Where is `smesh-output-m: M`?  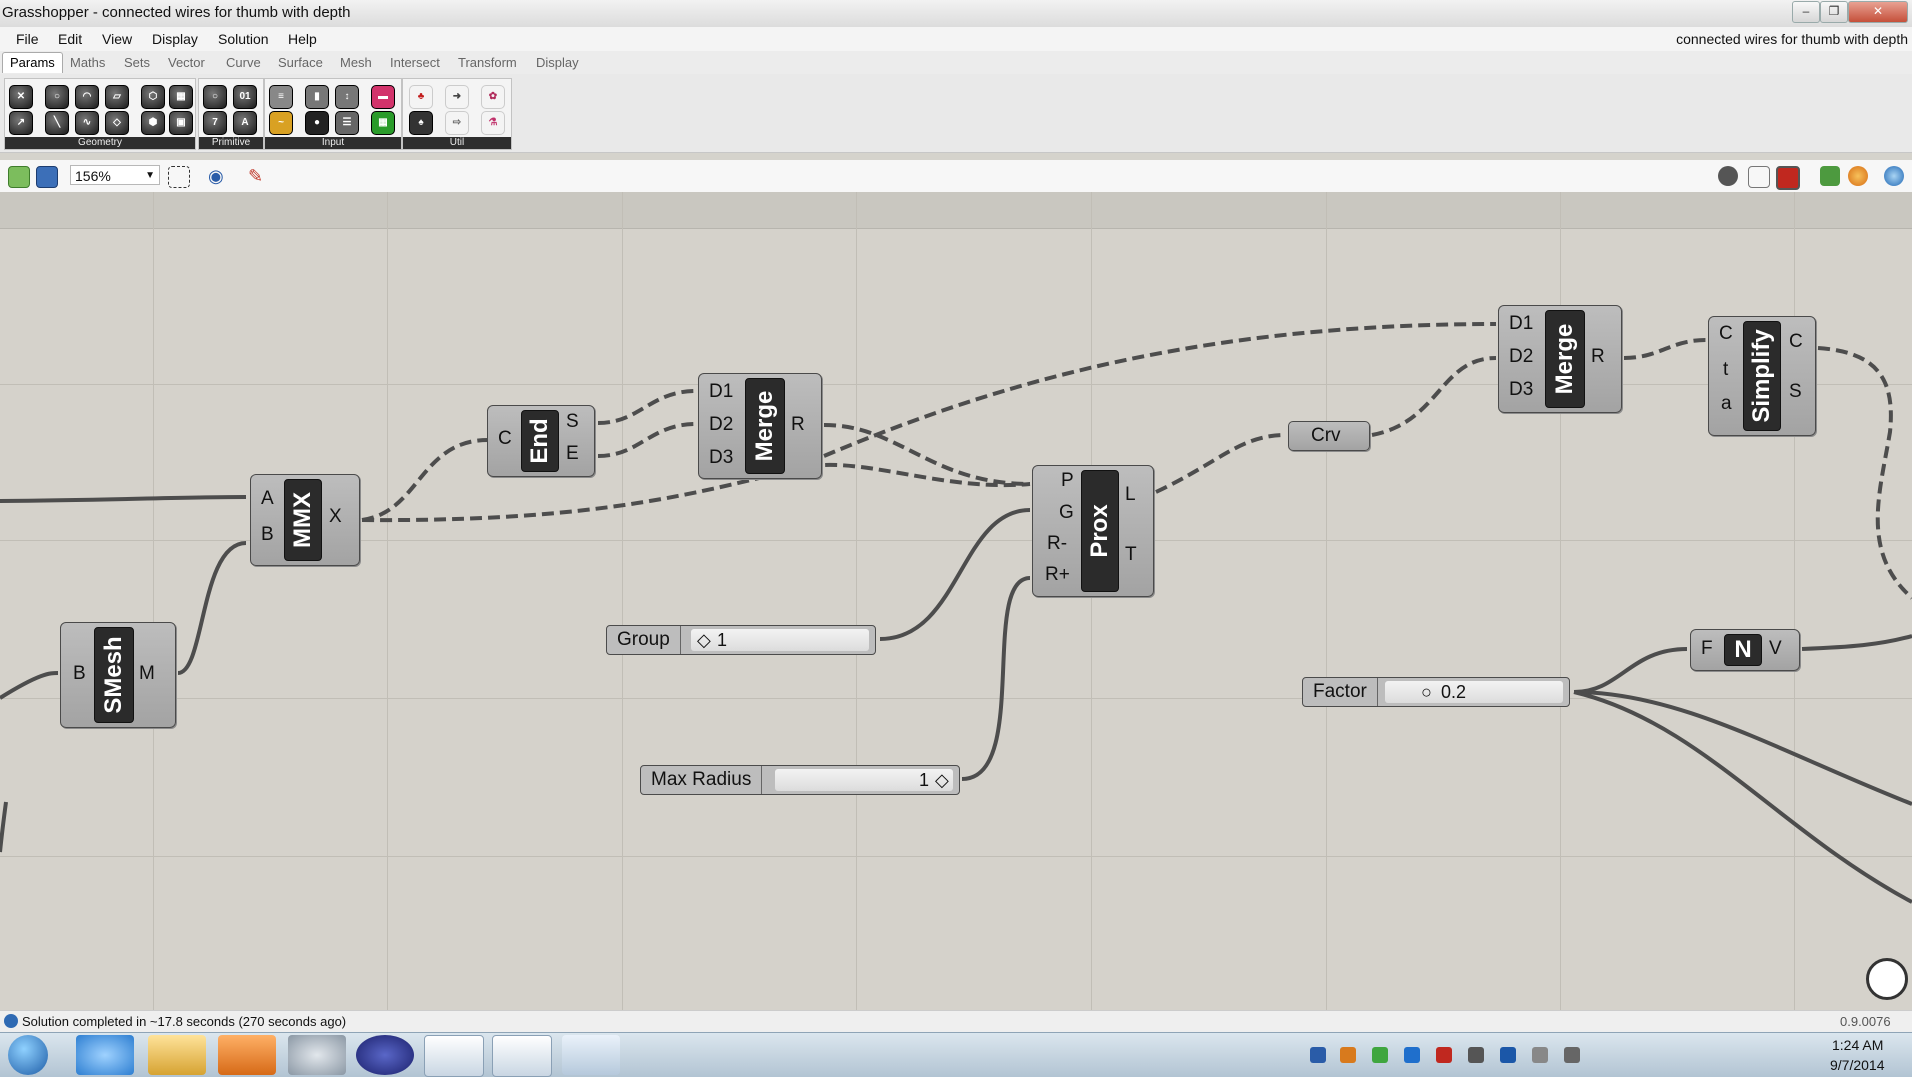 smesh-output-m: M is located at coordinates (147, 674).